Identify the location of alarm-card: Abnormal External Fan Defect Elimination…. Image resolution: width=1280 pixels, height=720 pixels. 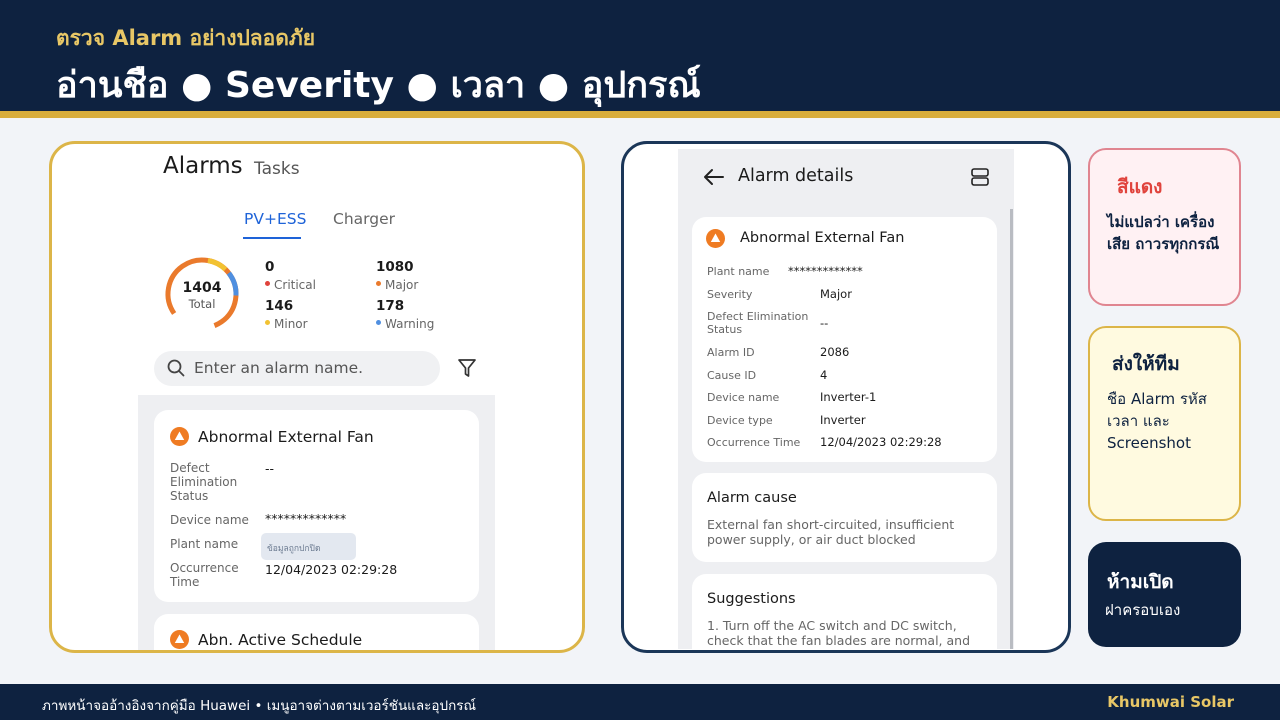
(316, 506).